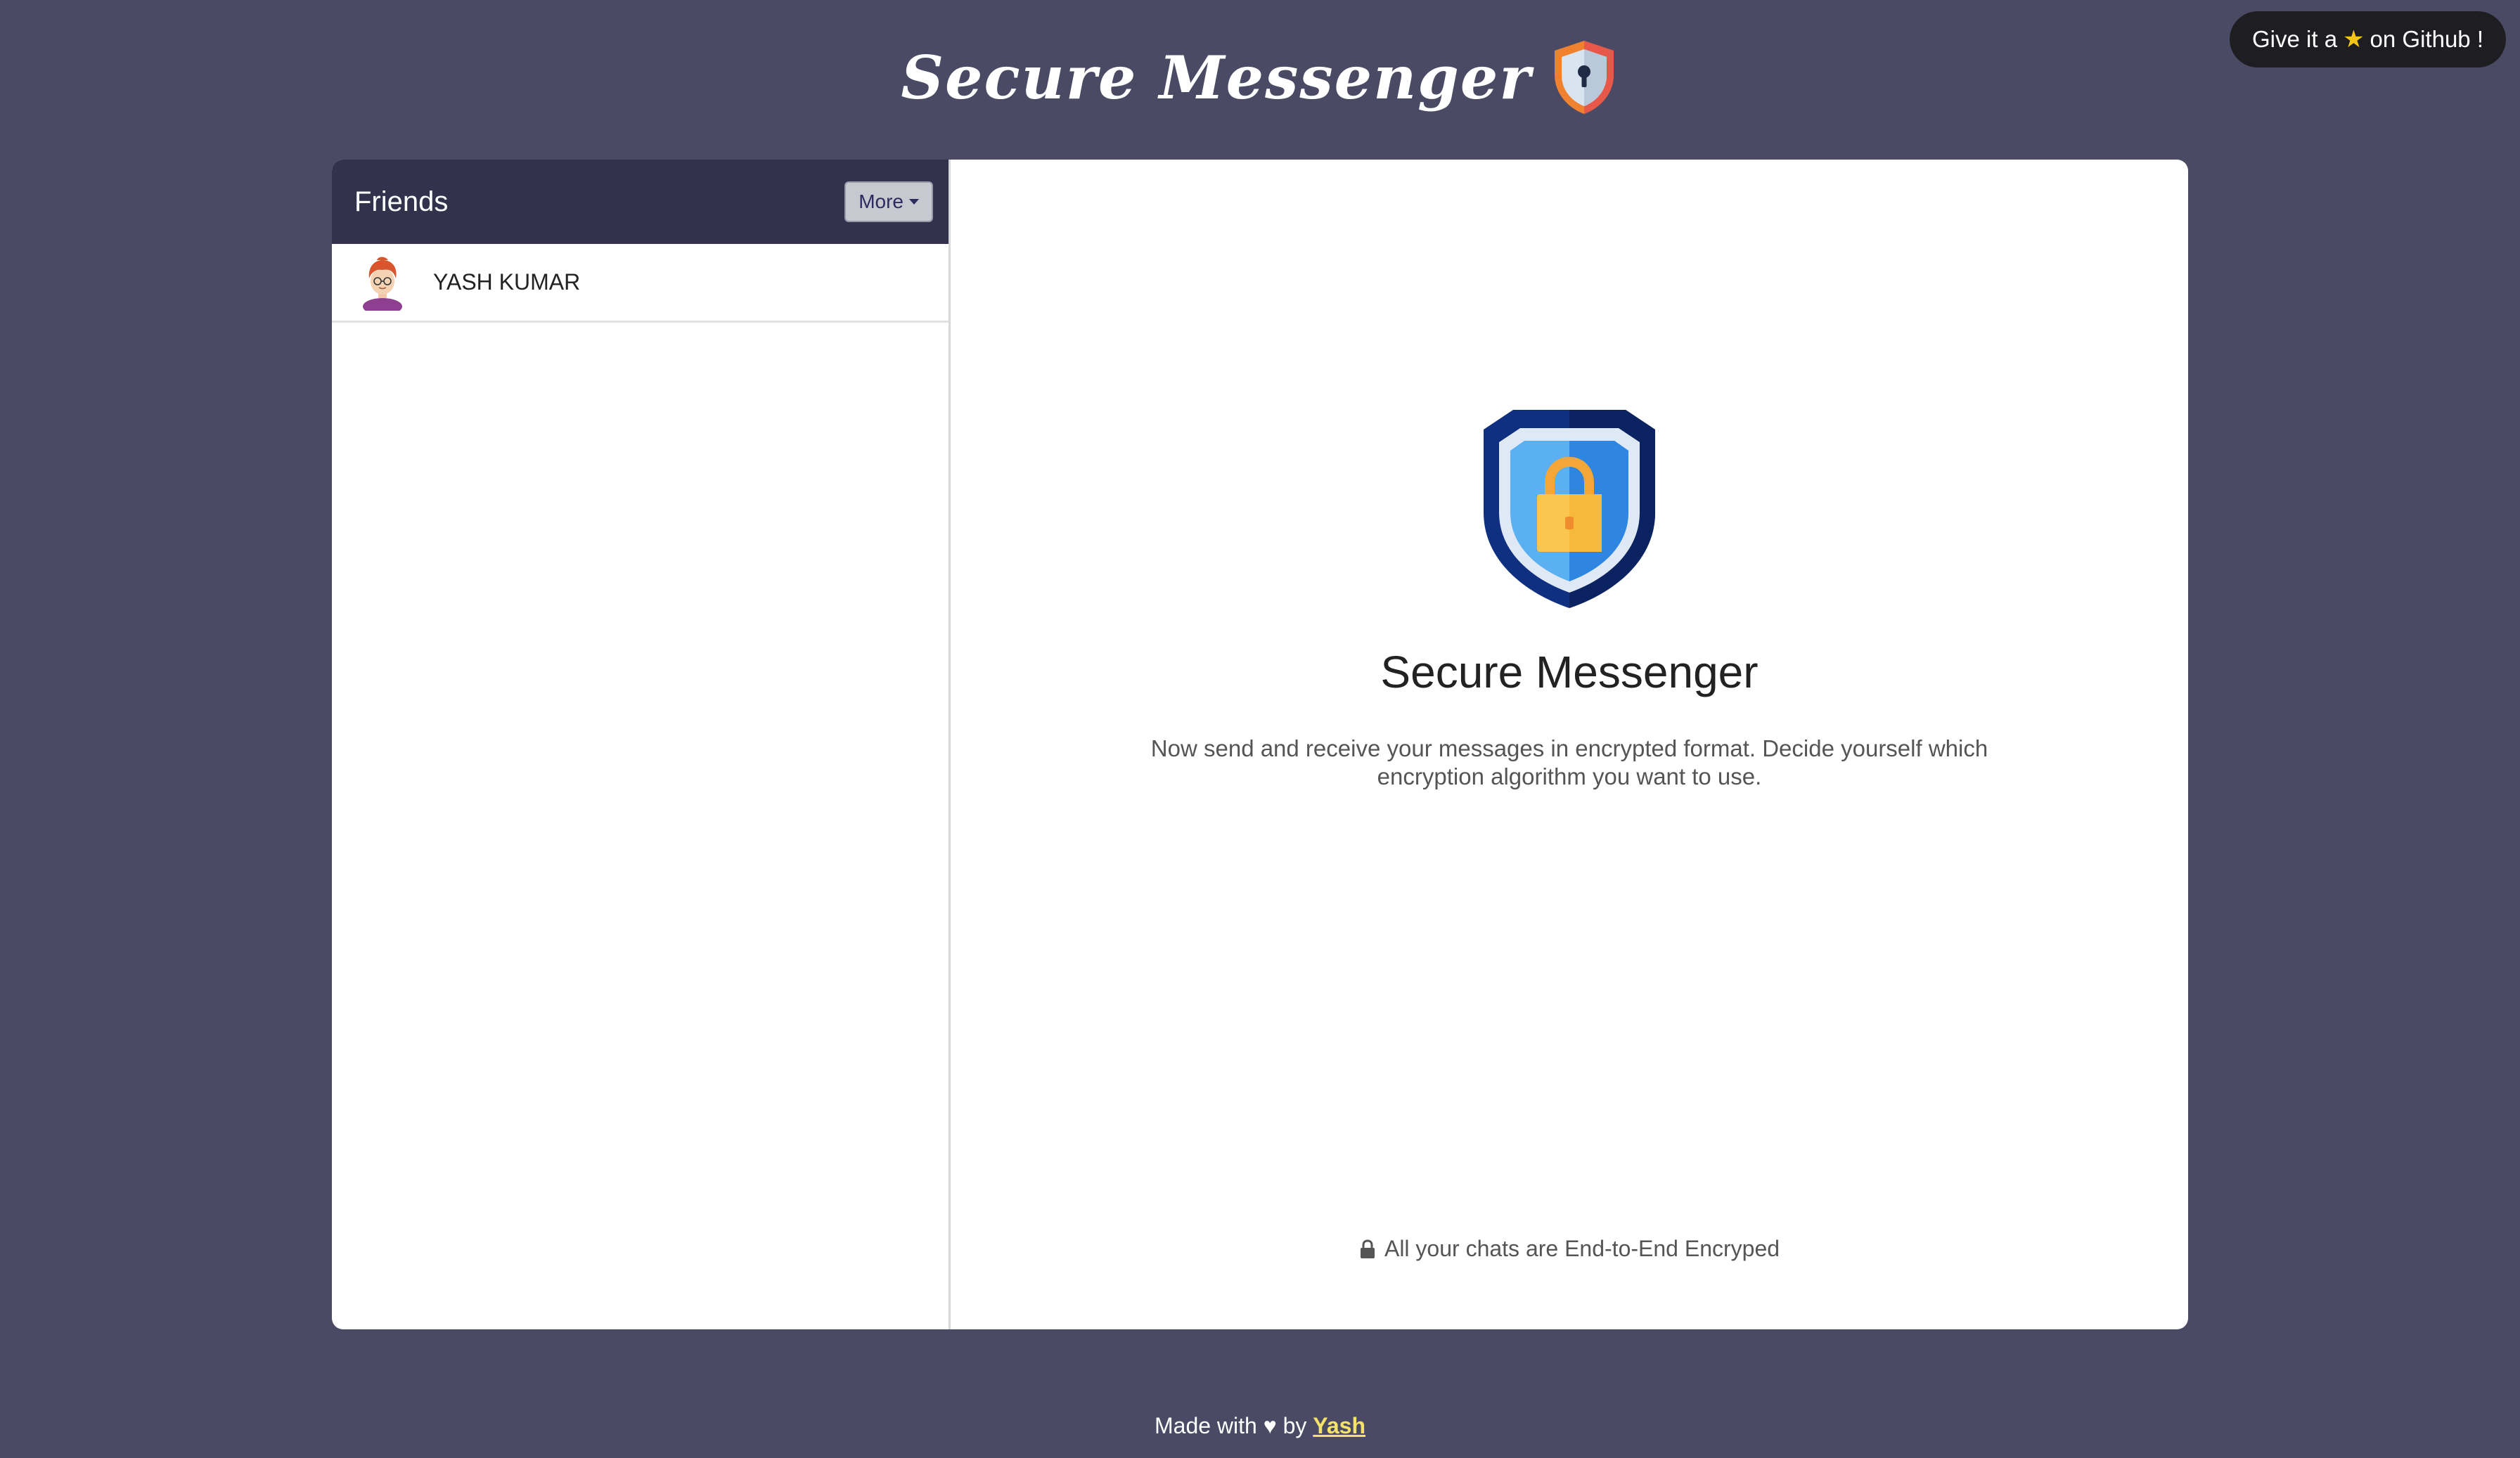 This screenshot has width=2520, height=1458. I want to click on github-star-button: Give it a ★ on Github !, so click(2368, 39).